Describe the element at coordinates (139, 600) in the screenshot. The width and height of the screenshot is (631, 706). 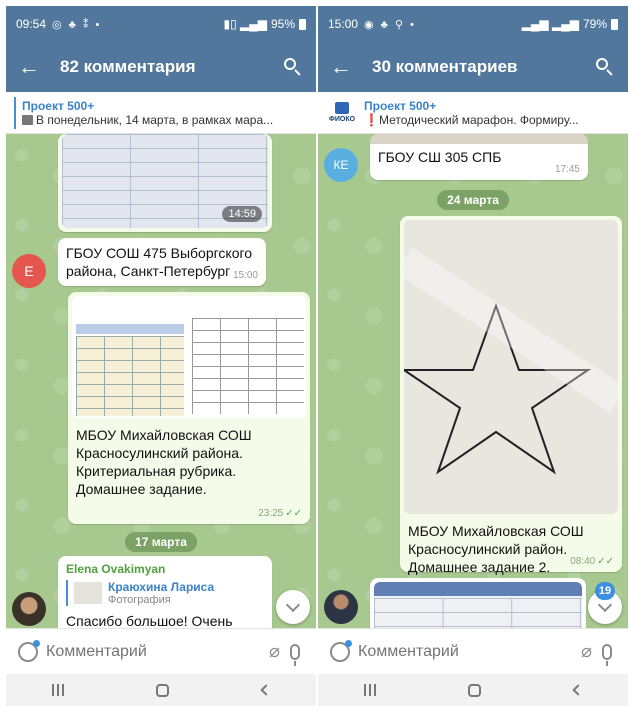
I see `reply-type: Фотография` at that location.